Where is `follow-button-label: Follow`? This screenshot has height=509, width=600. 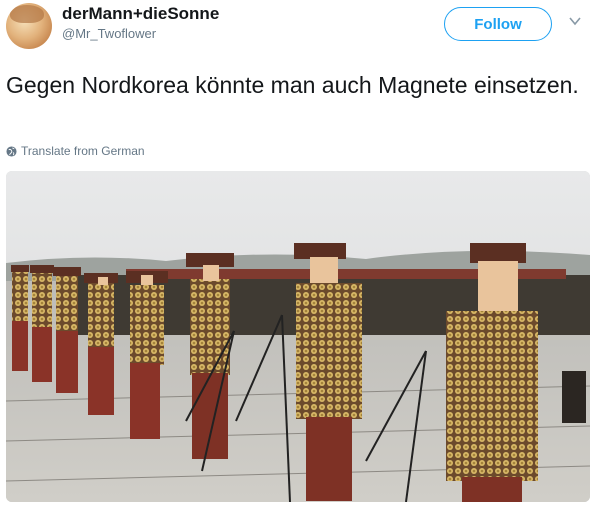
follow-button-label: Follow is located at coordinates (498, 24).